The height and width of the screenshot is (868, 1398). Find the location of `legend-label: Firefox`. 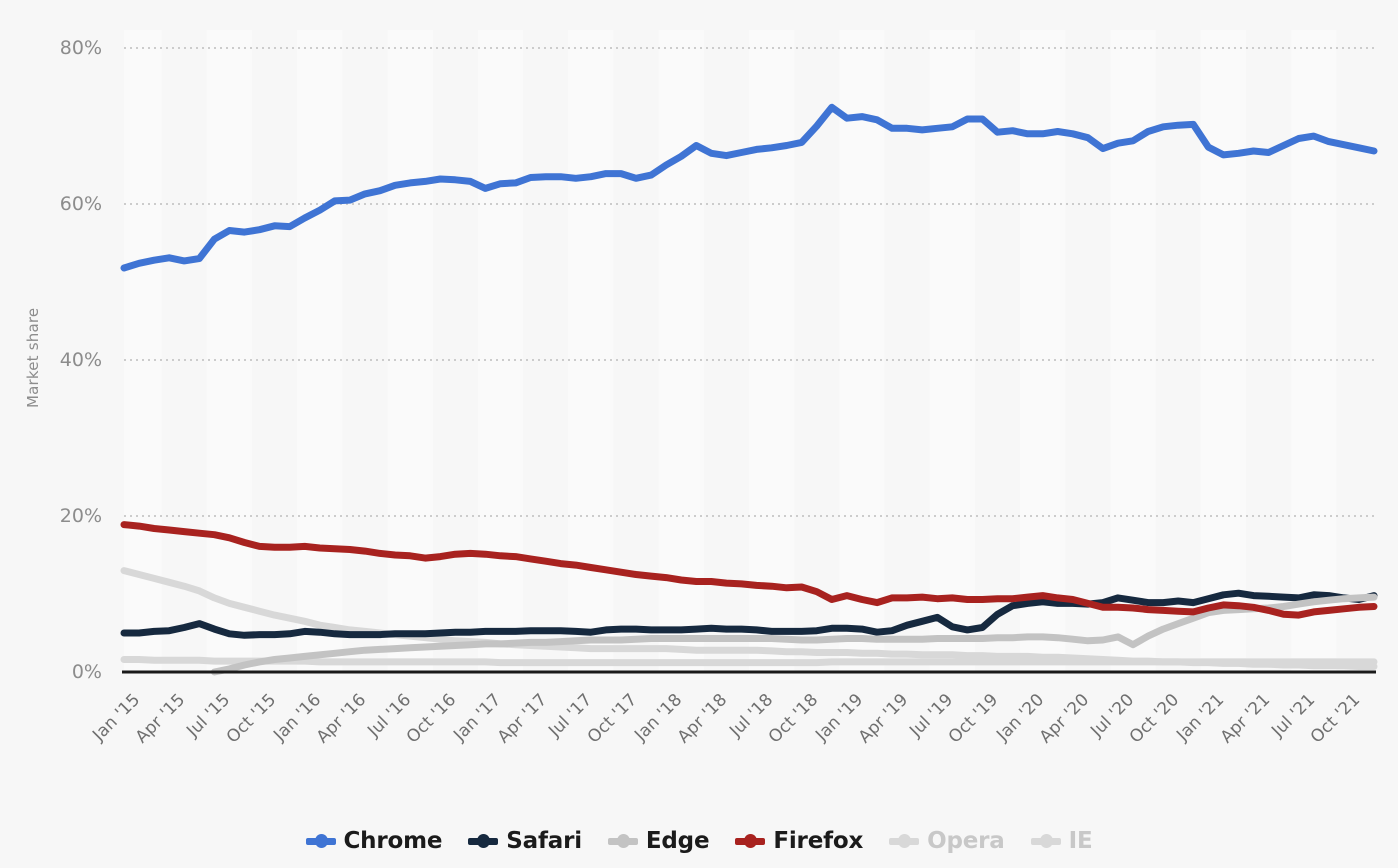

legend-label: Firefox is located at coordinates (818, 841).